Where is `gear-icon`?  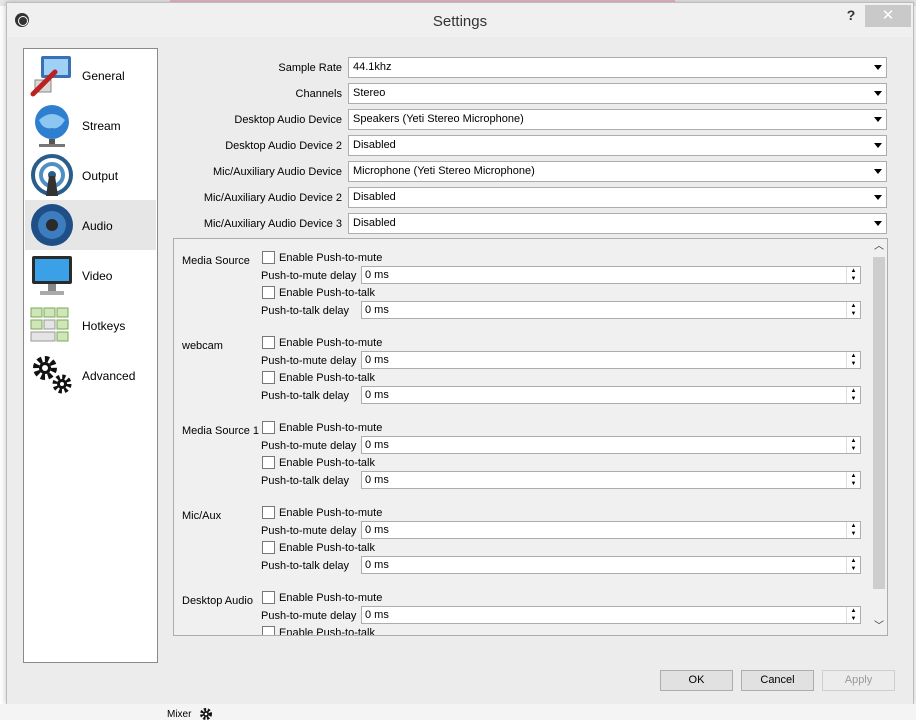 gear-icon is located at coordinates (206, 714).